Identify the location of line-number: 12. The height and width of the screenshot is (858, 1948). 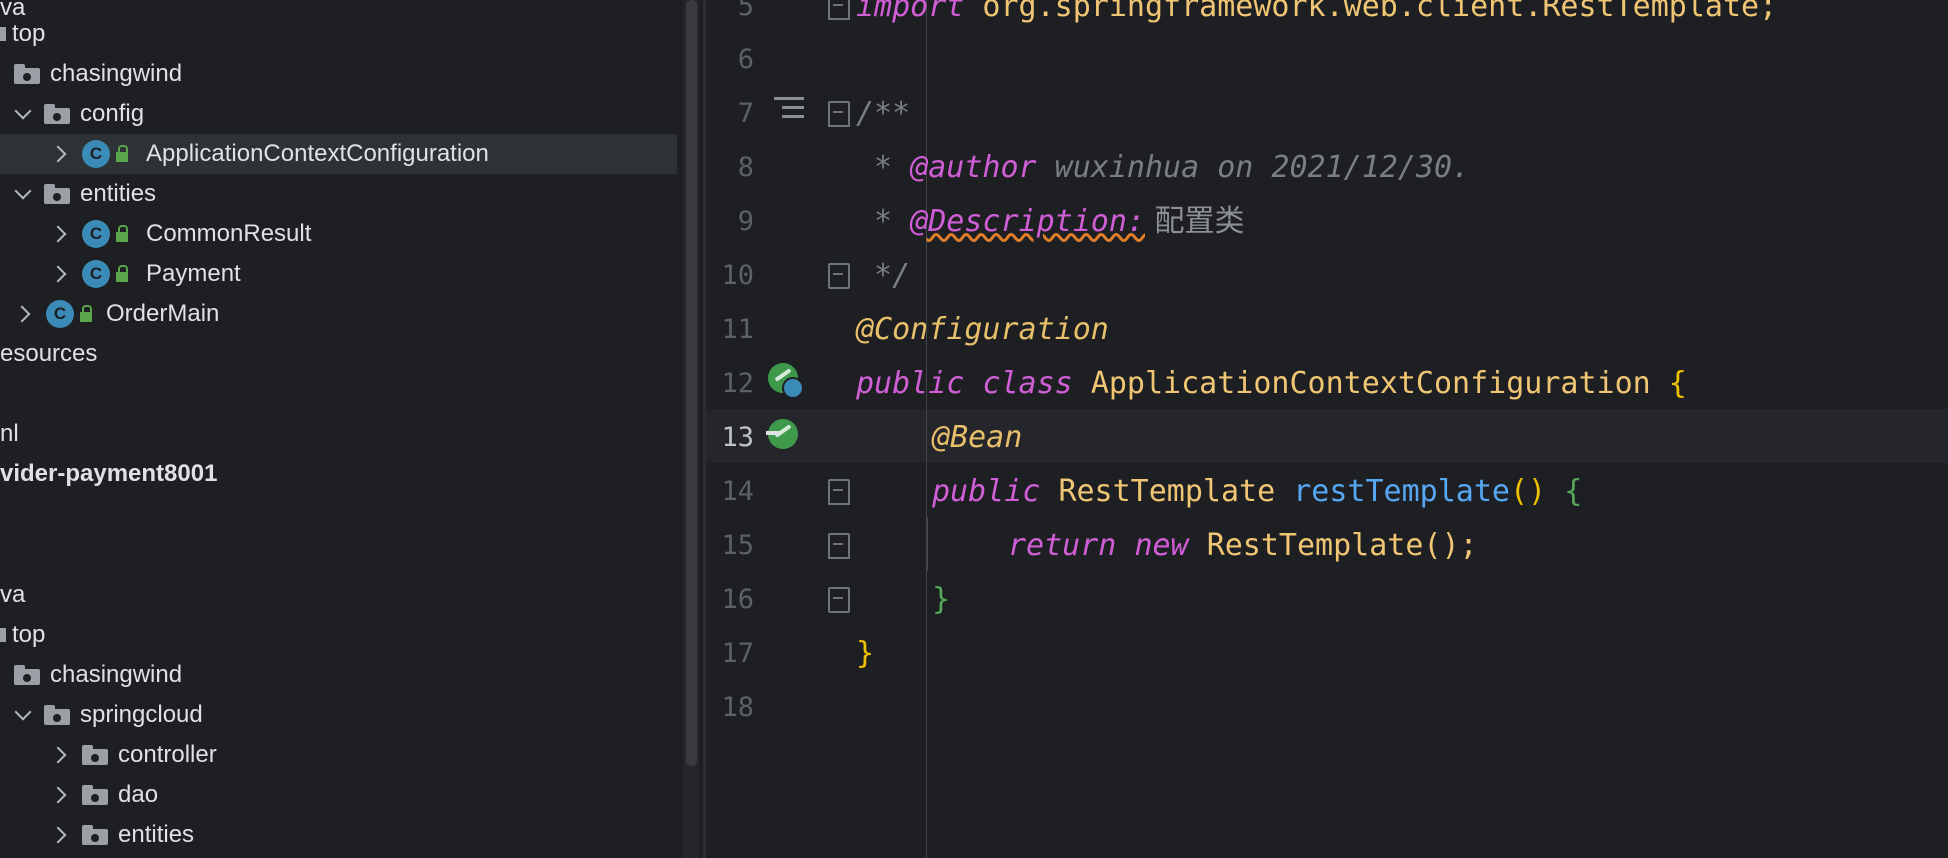
(737, 383).